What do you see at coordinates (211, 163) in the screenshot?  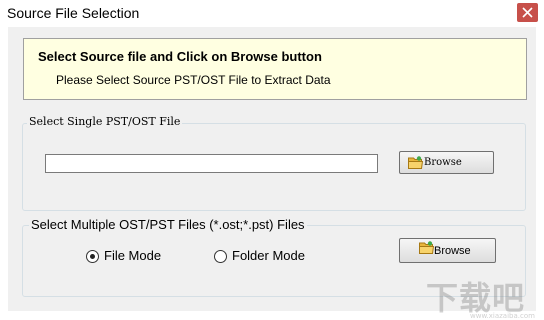 I see `single-file-path-input` at bounding box center [211, 163].